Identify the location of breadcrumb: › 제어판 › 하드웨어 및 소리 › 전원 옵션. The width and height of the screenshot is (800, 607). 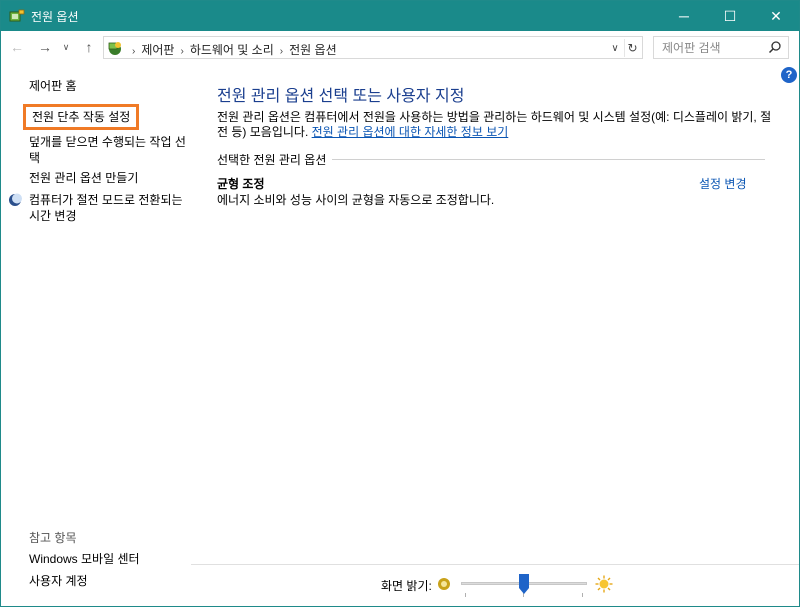
(231, 49).